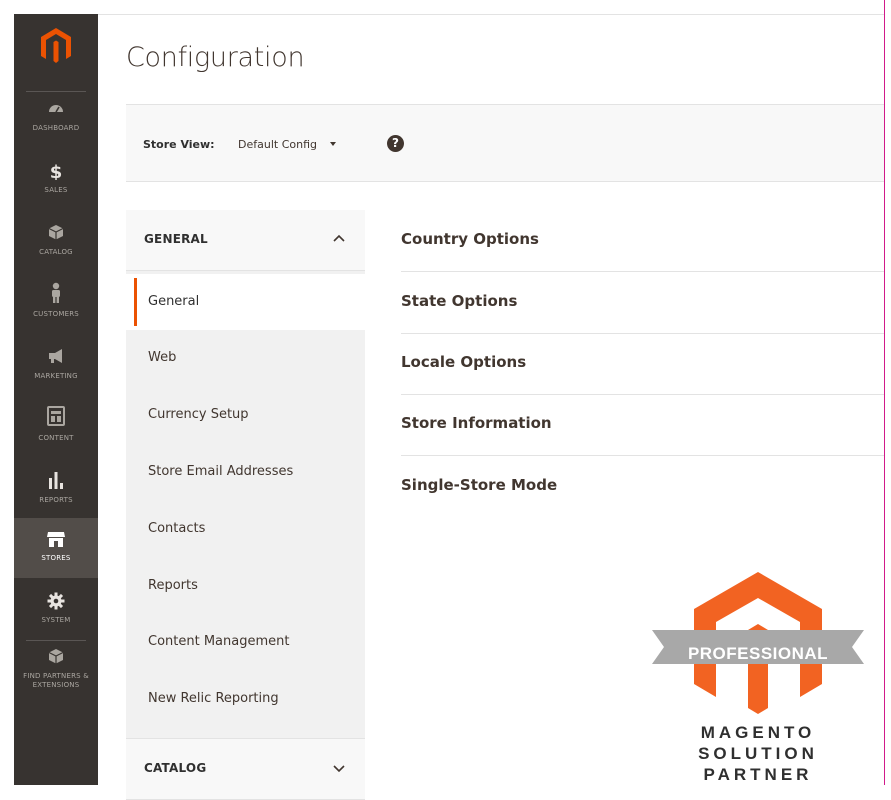 The image size is (891, 800). I want to click on sidebar-item-catalog: CATALOG, so click(56, 249).